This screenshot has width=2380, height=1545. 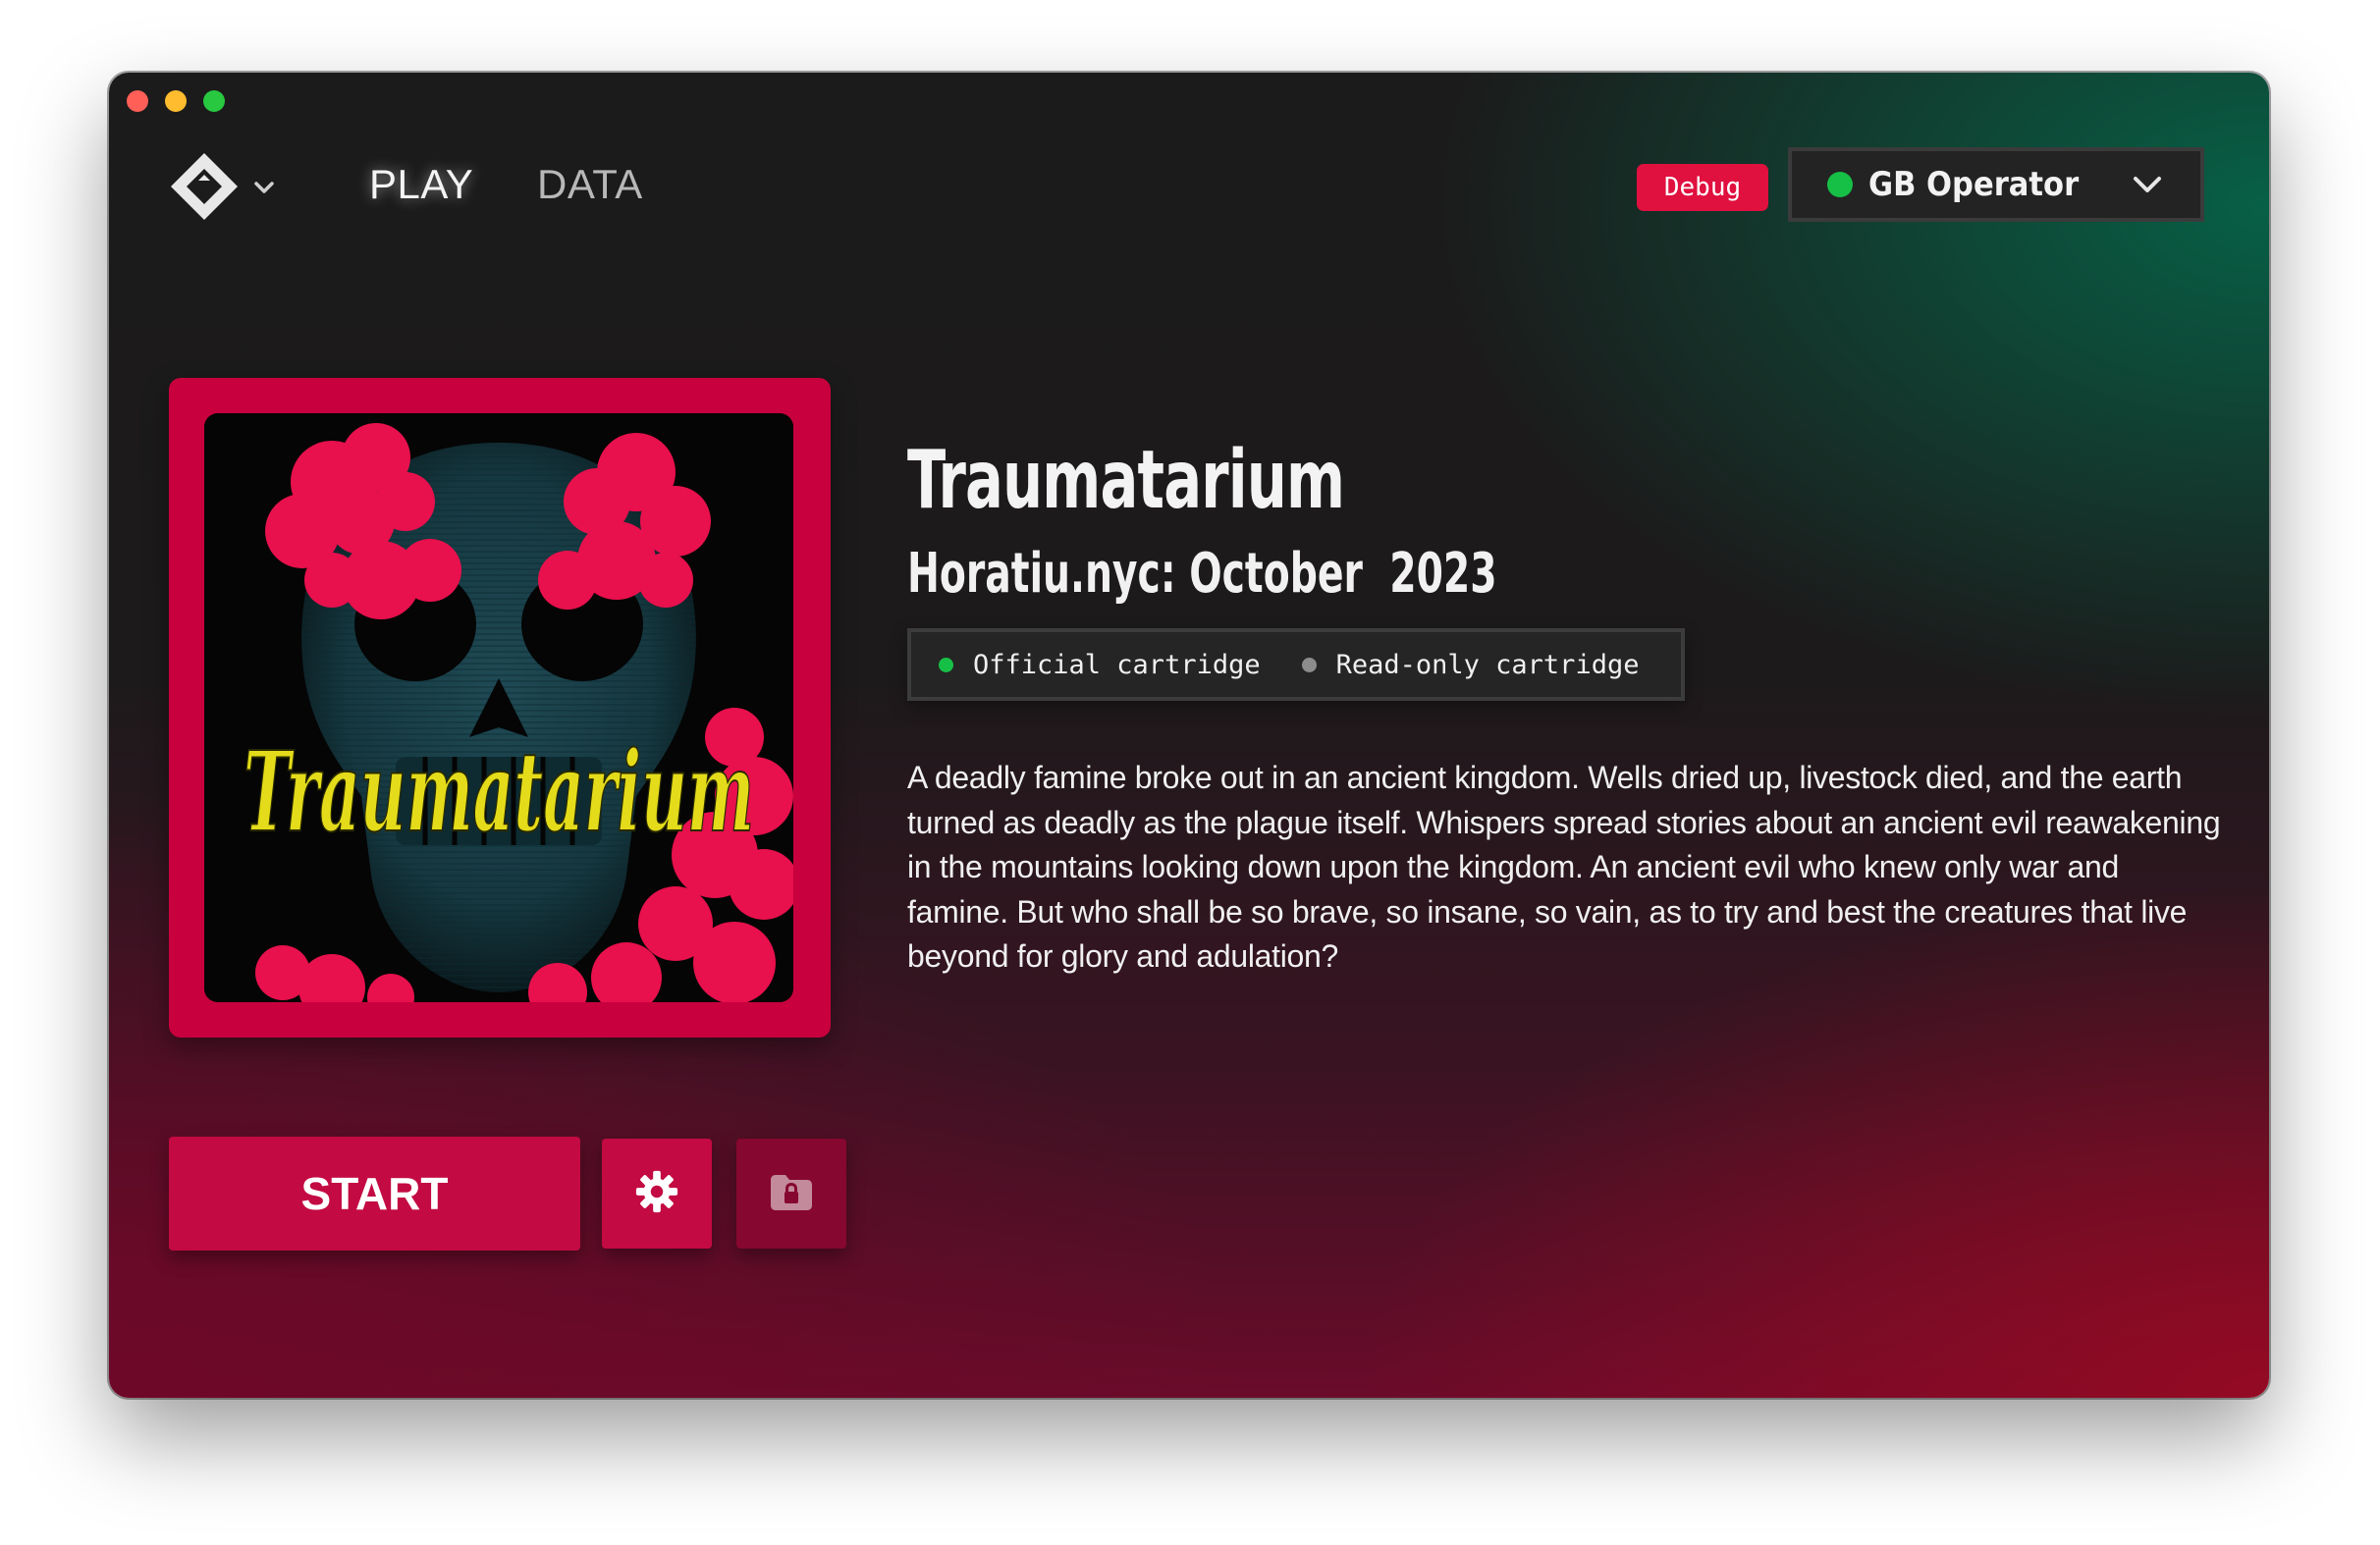 What do you see at coordinates (1974, 185) in the screenshot?
I see `device-name-label: GB Operator` at bounding box center [1974, 185].